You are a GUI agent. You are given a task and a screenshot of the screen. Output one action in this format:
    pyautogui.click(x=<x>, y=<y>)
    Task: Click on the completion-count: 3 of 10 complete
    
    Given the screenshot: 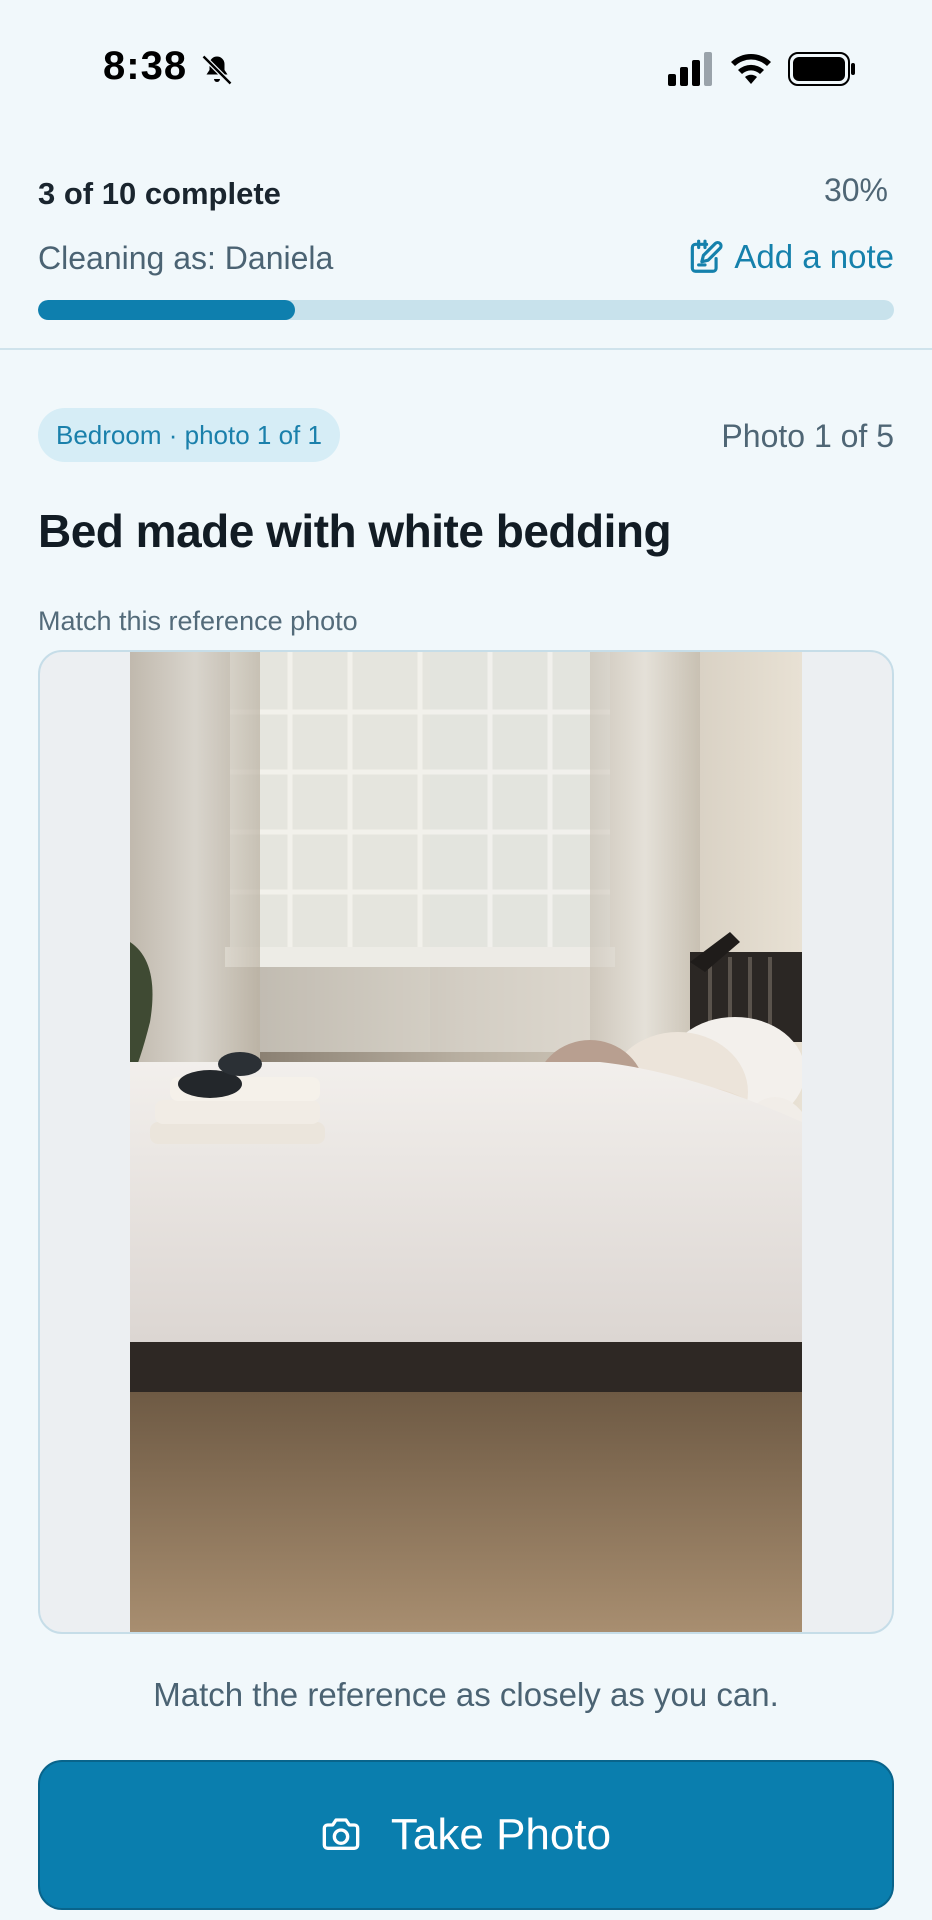 What is the action you would take?
    pyautogui.click(x=159, y=193)
    